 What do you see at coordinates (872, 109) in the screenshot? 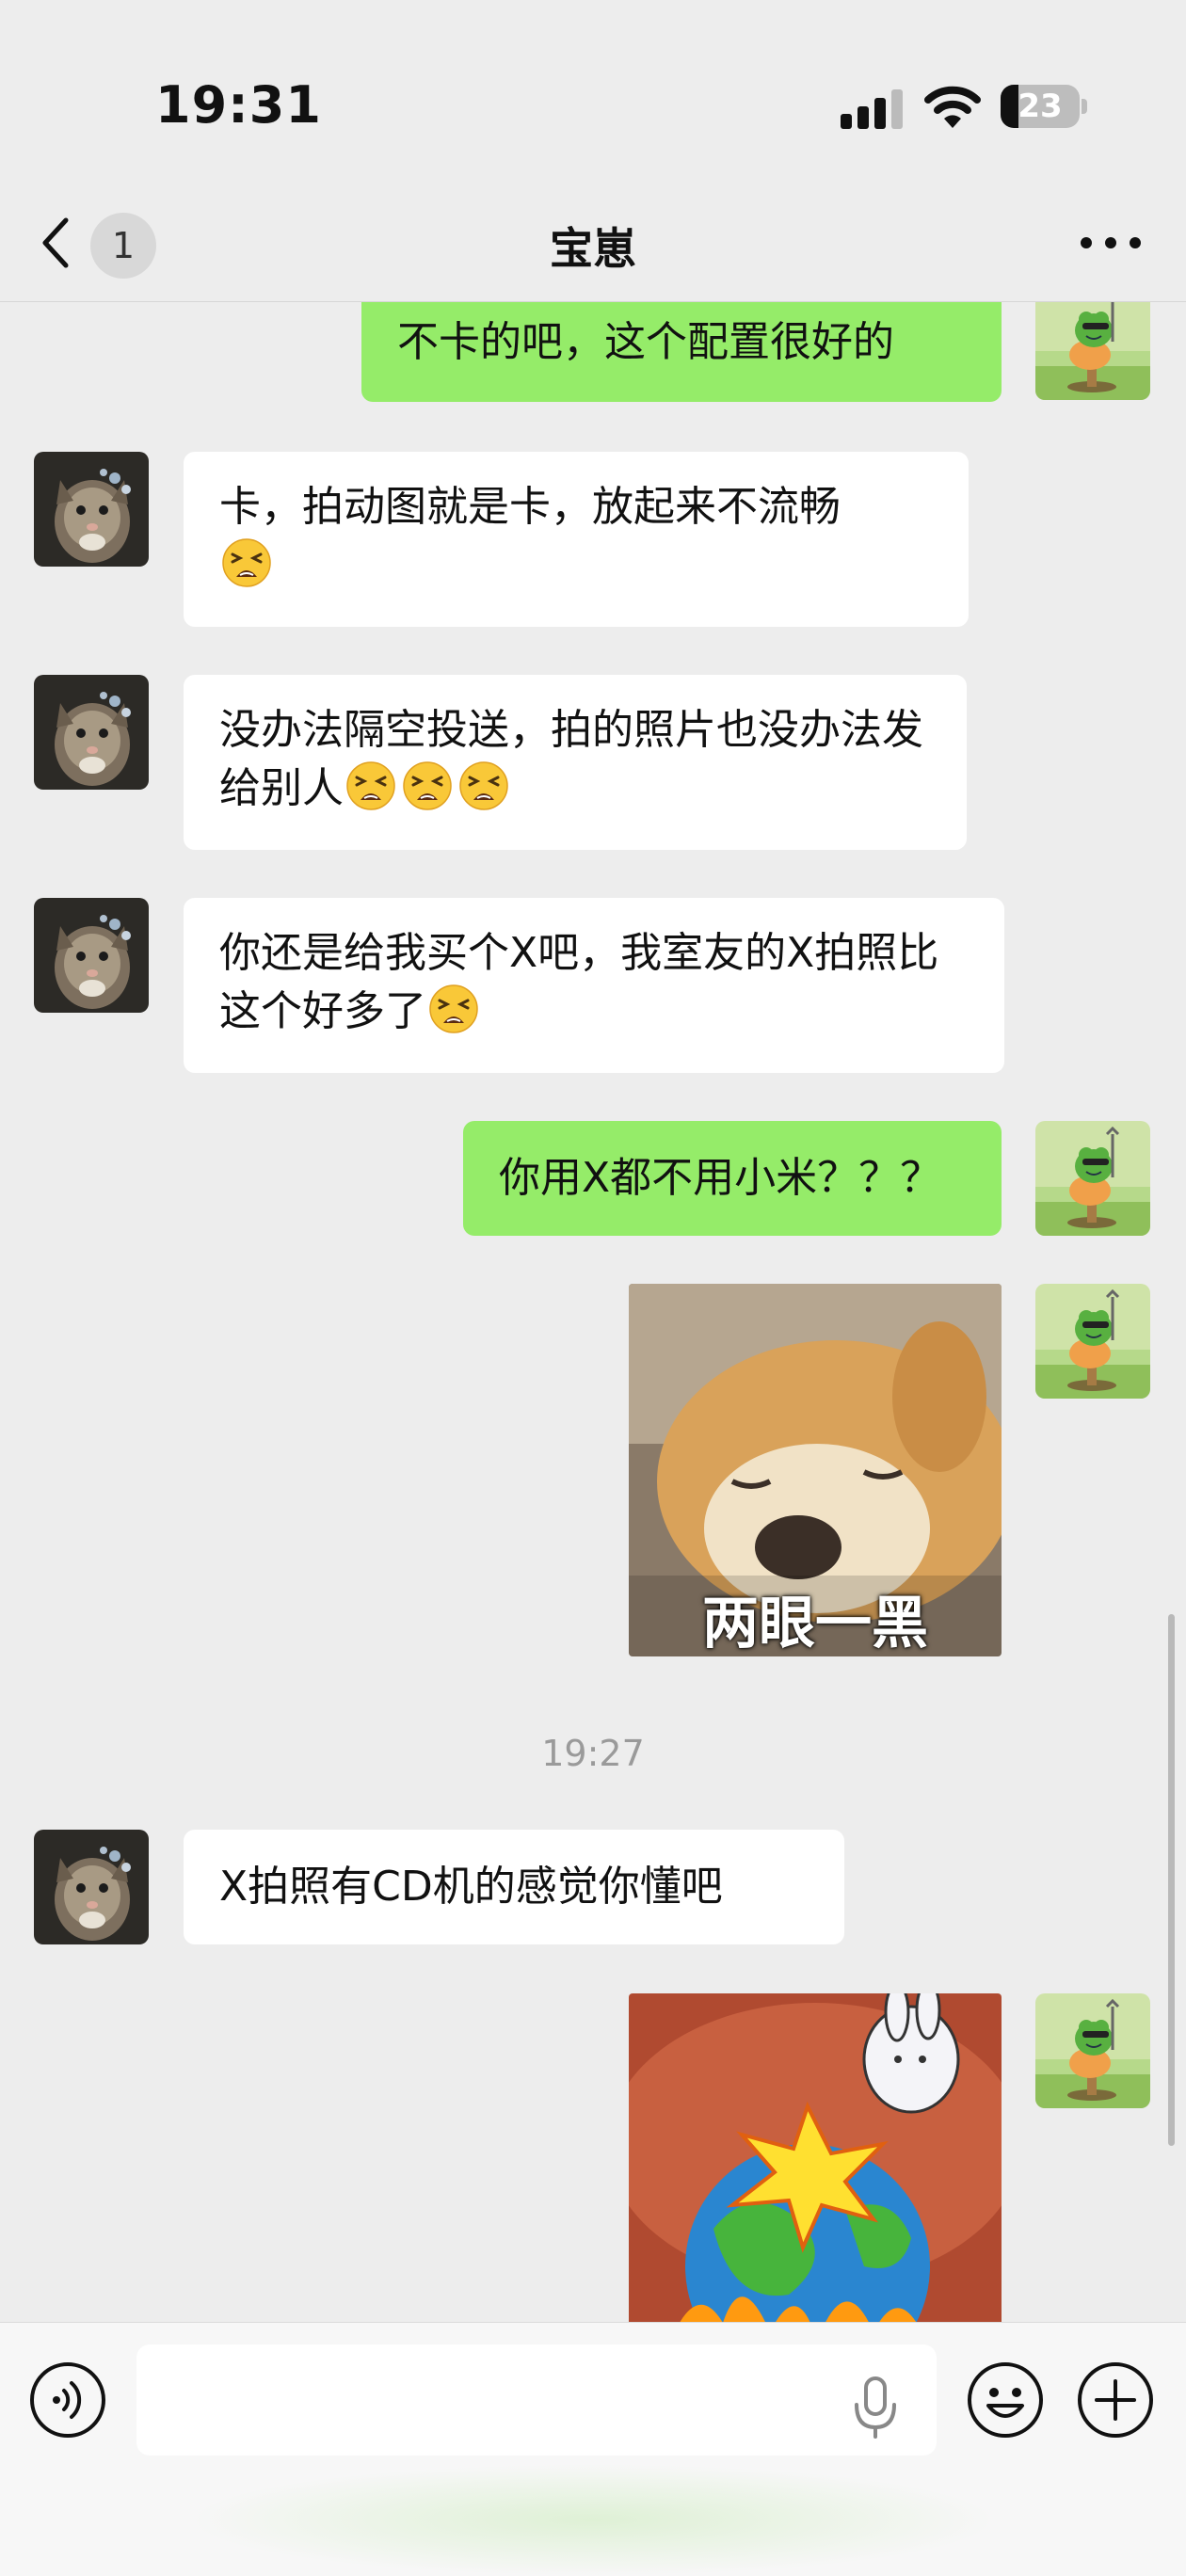
I see `cellular-signal-icon` at bounding box center [872, 109].